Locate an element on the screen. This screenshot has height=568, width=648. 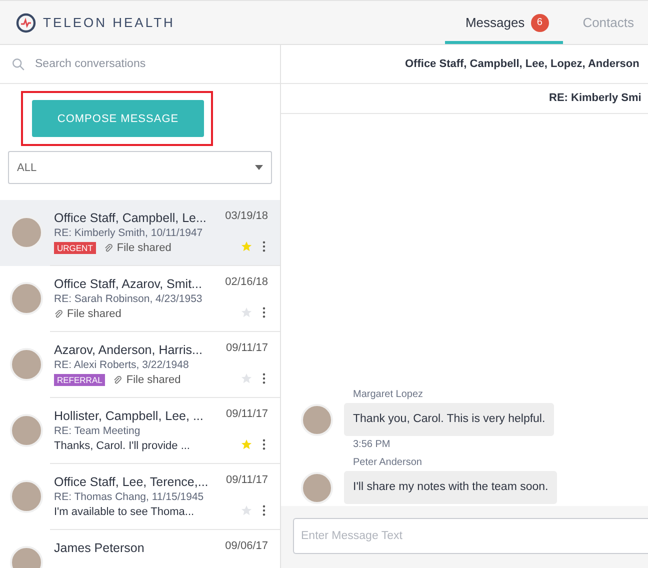
conversation-item: Office Staff, Campbell, Le... RE: Kimberly Smith, 10/11/1947 URGENT File shared 03/19/18 is located at coordinates (140, 233).